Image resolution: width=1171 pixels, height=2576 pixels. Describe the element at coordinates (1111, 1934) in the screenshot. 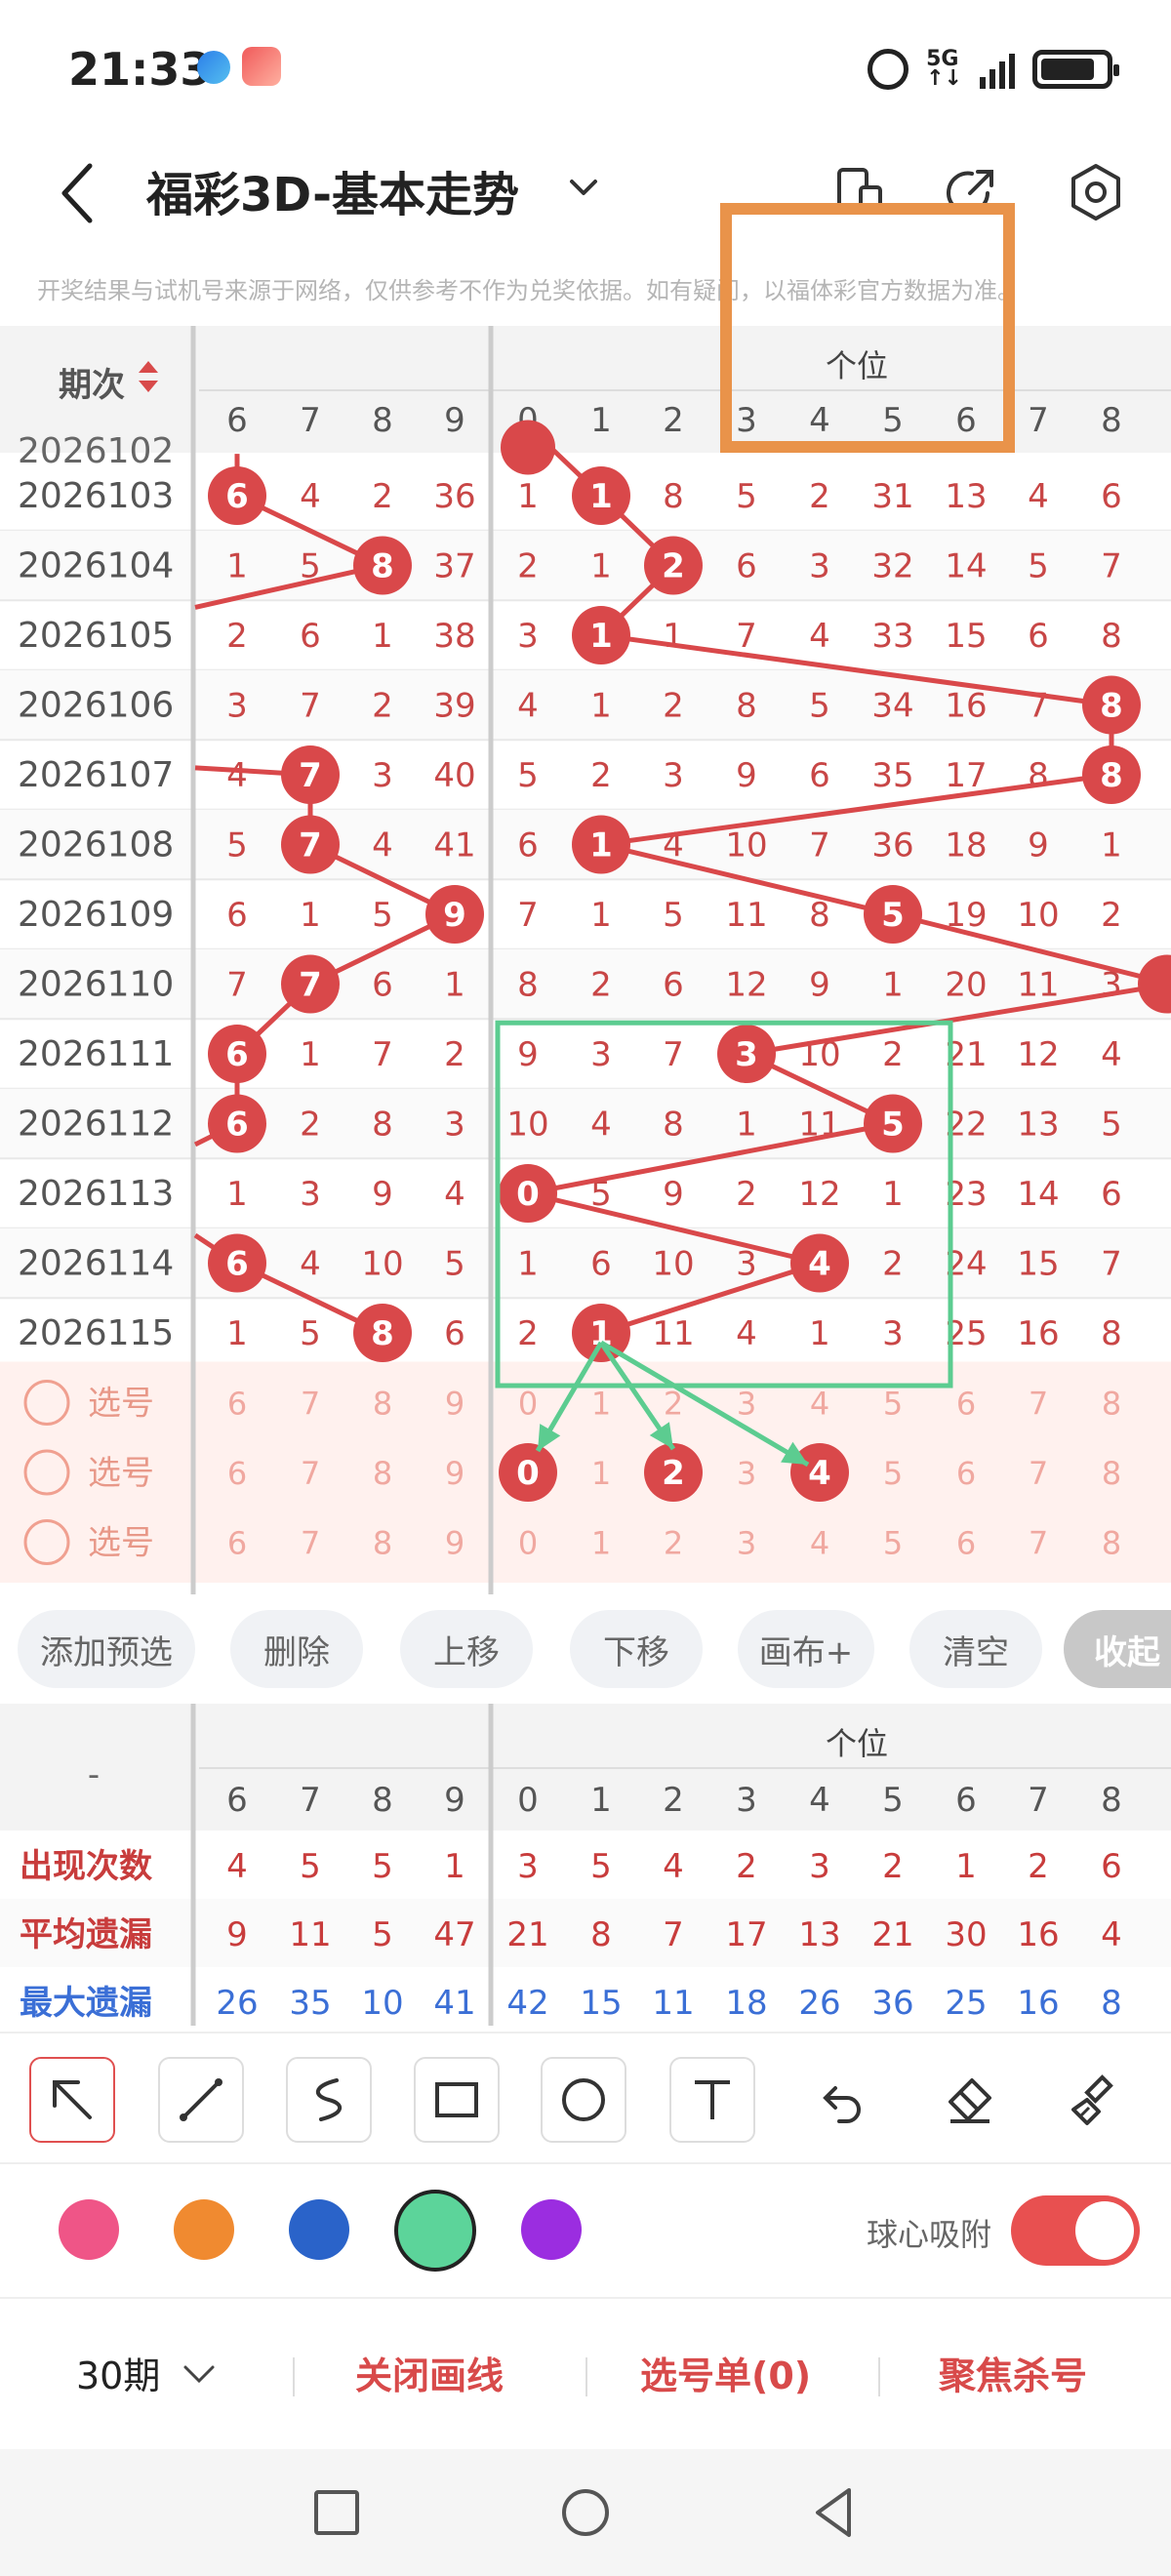

I see `stats-cell: 4` at that location.